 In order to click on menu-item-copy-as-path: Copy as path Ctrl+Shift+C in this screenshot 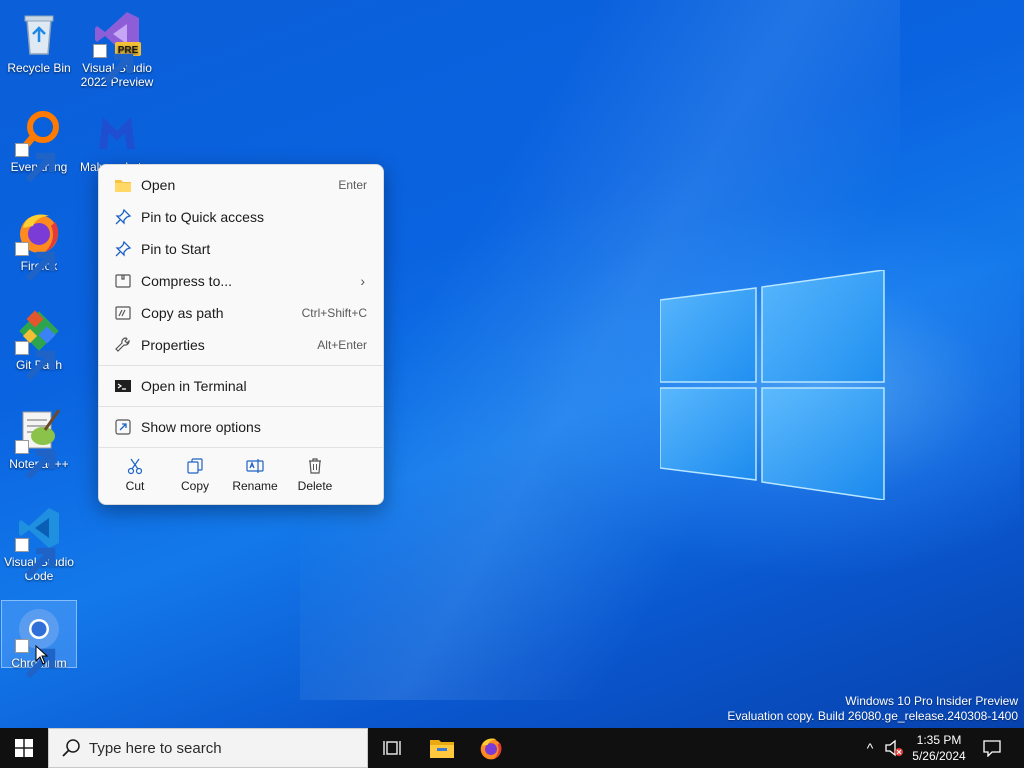, I will do `click(241, 313)`.